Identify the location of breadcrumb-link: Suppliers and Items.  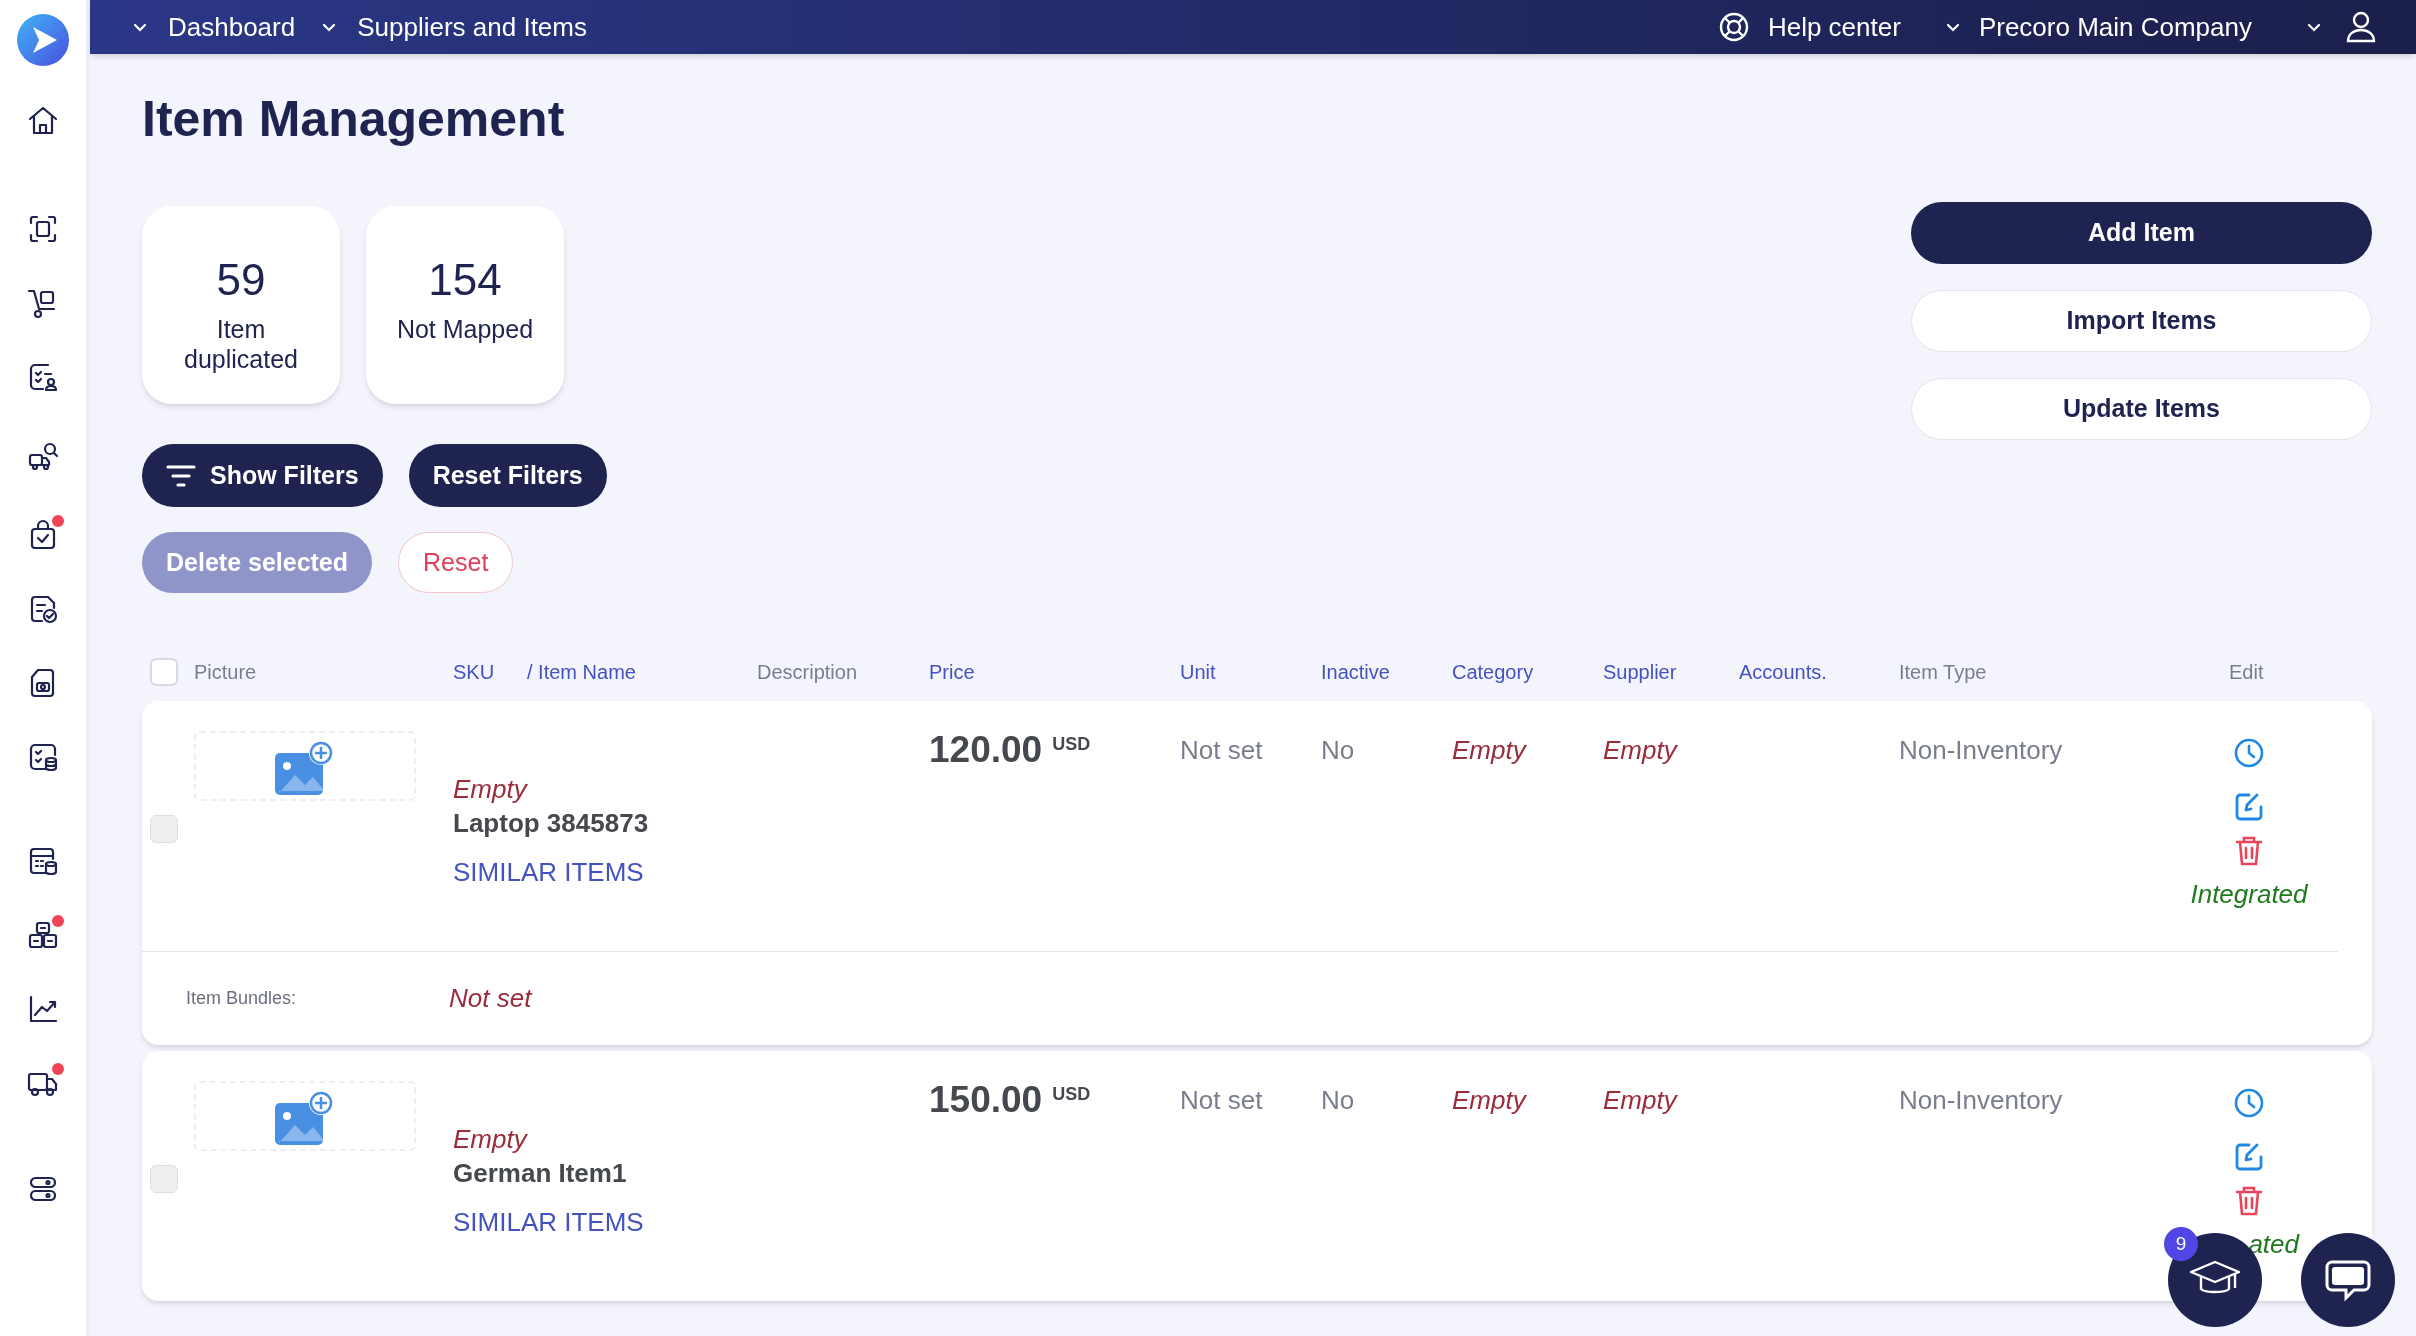
(472, 27).